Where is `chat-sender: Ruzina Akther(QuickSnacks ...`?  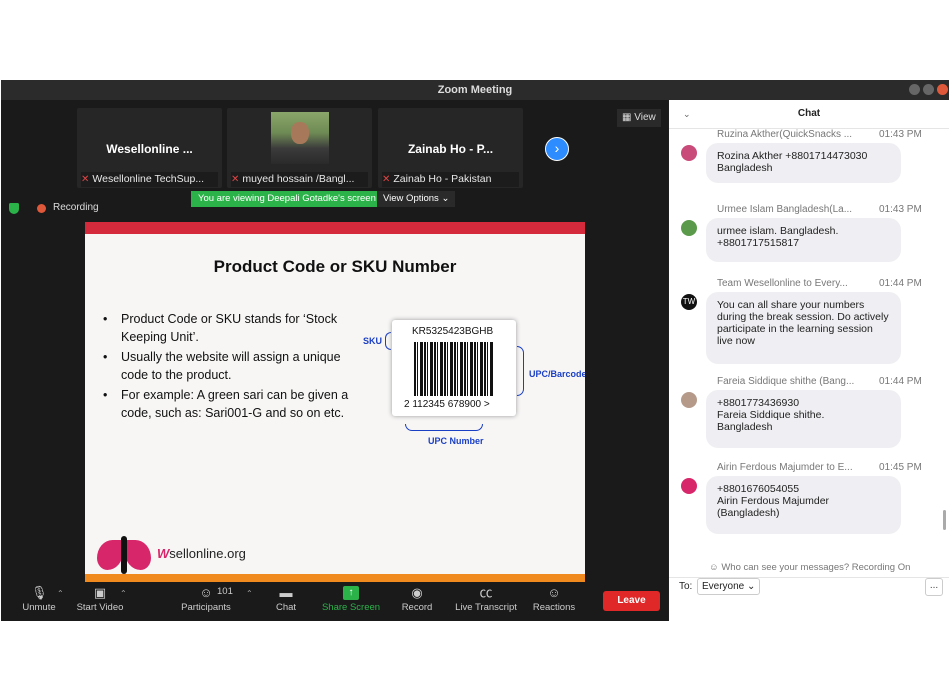 chat-sender: Ruzina Akther(QuickSnacks ... is located at coordinates (785, 134).